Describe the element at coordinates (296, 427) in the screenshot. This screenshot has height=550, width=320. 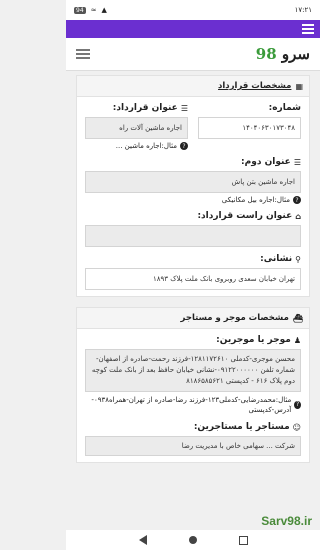
I see `user-circle-icon: ☺` at that location.